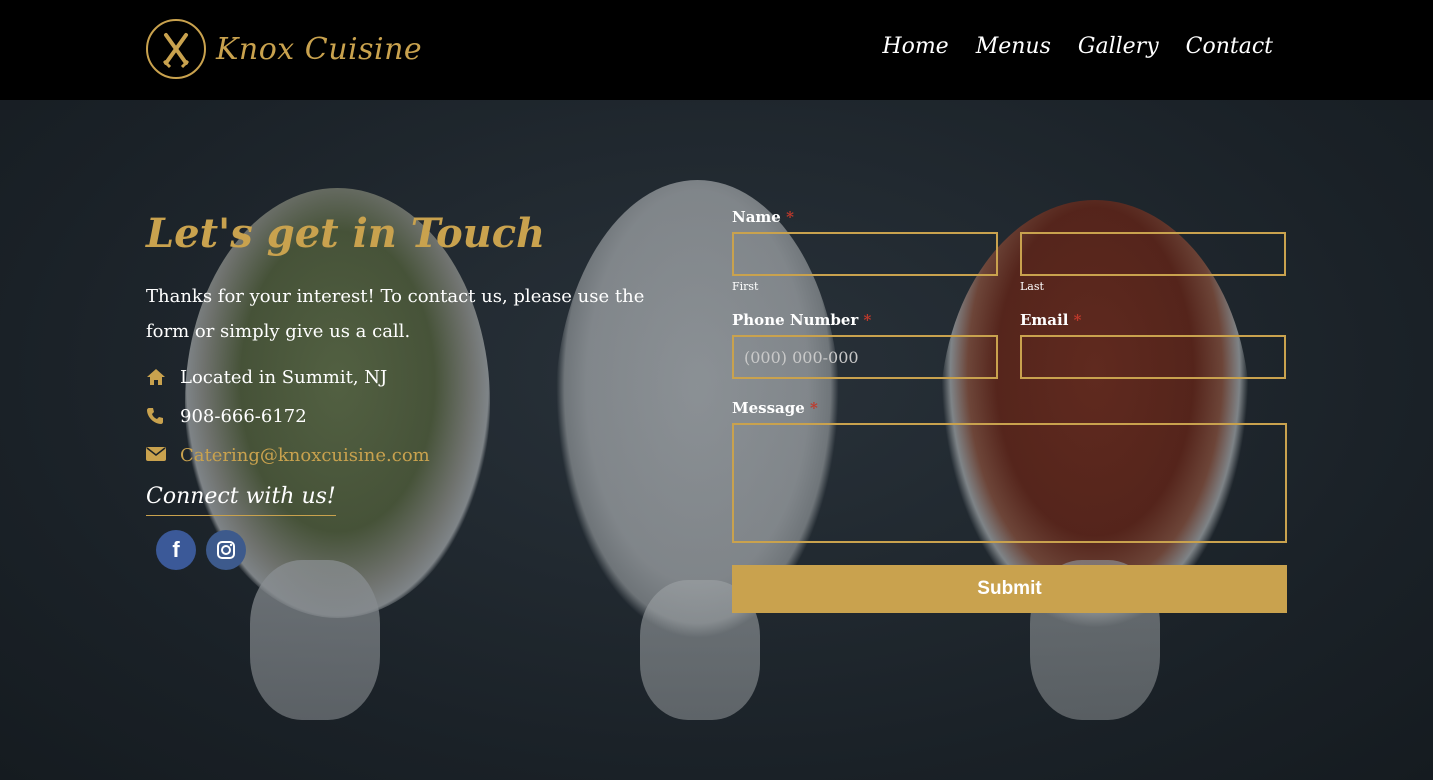 This screenshot has height=780, width=1433. What do you see at coordinates (157, 456) in the screenshot?
I see `envelope-icon` at bounding box center [157, 456].